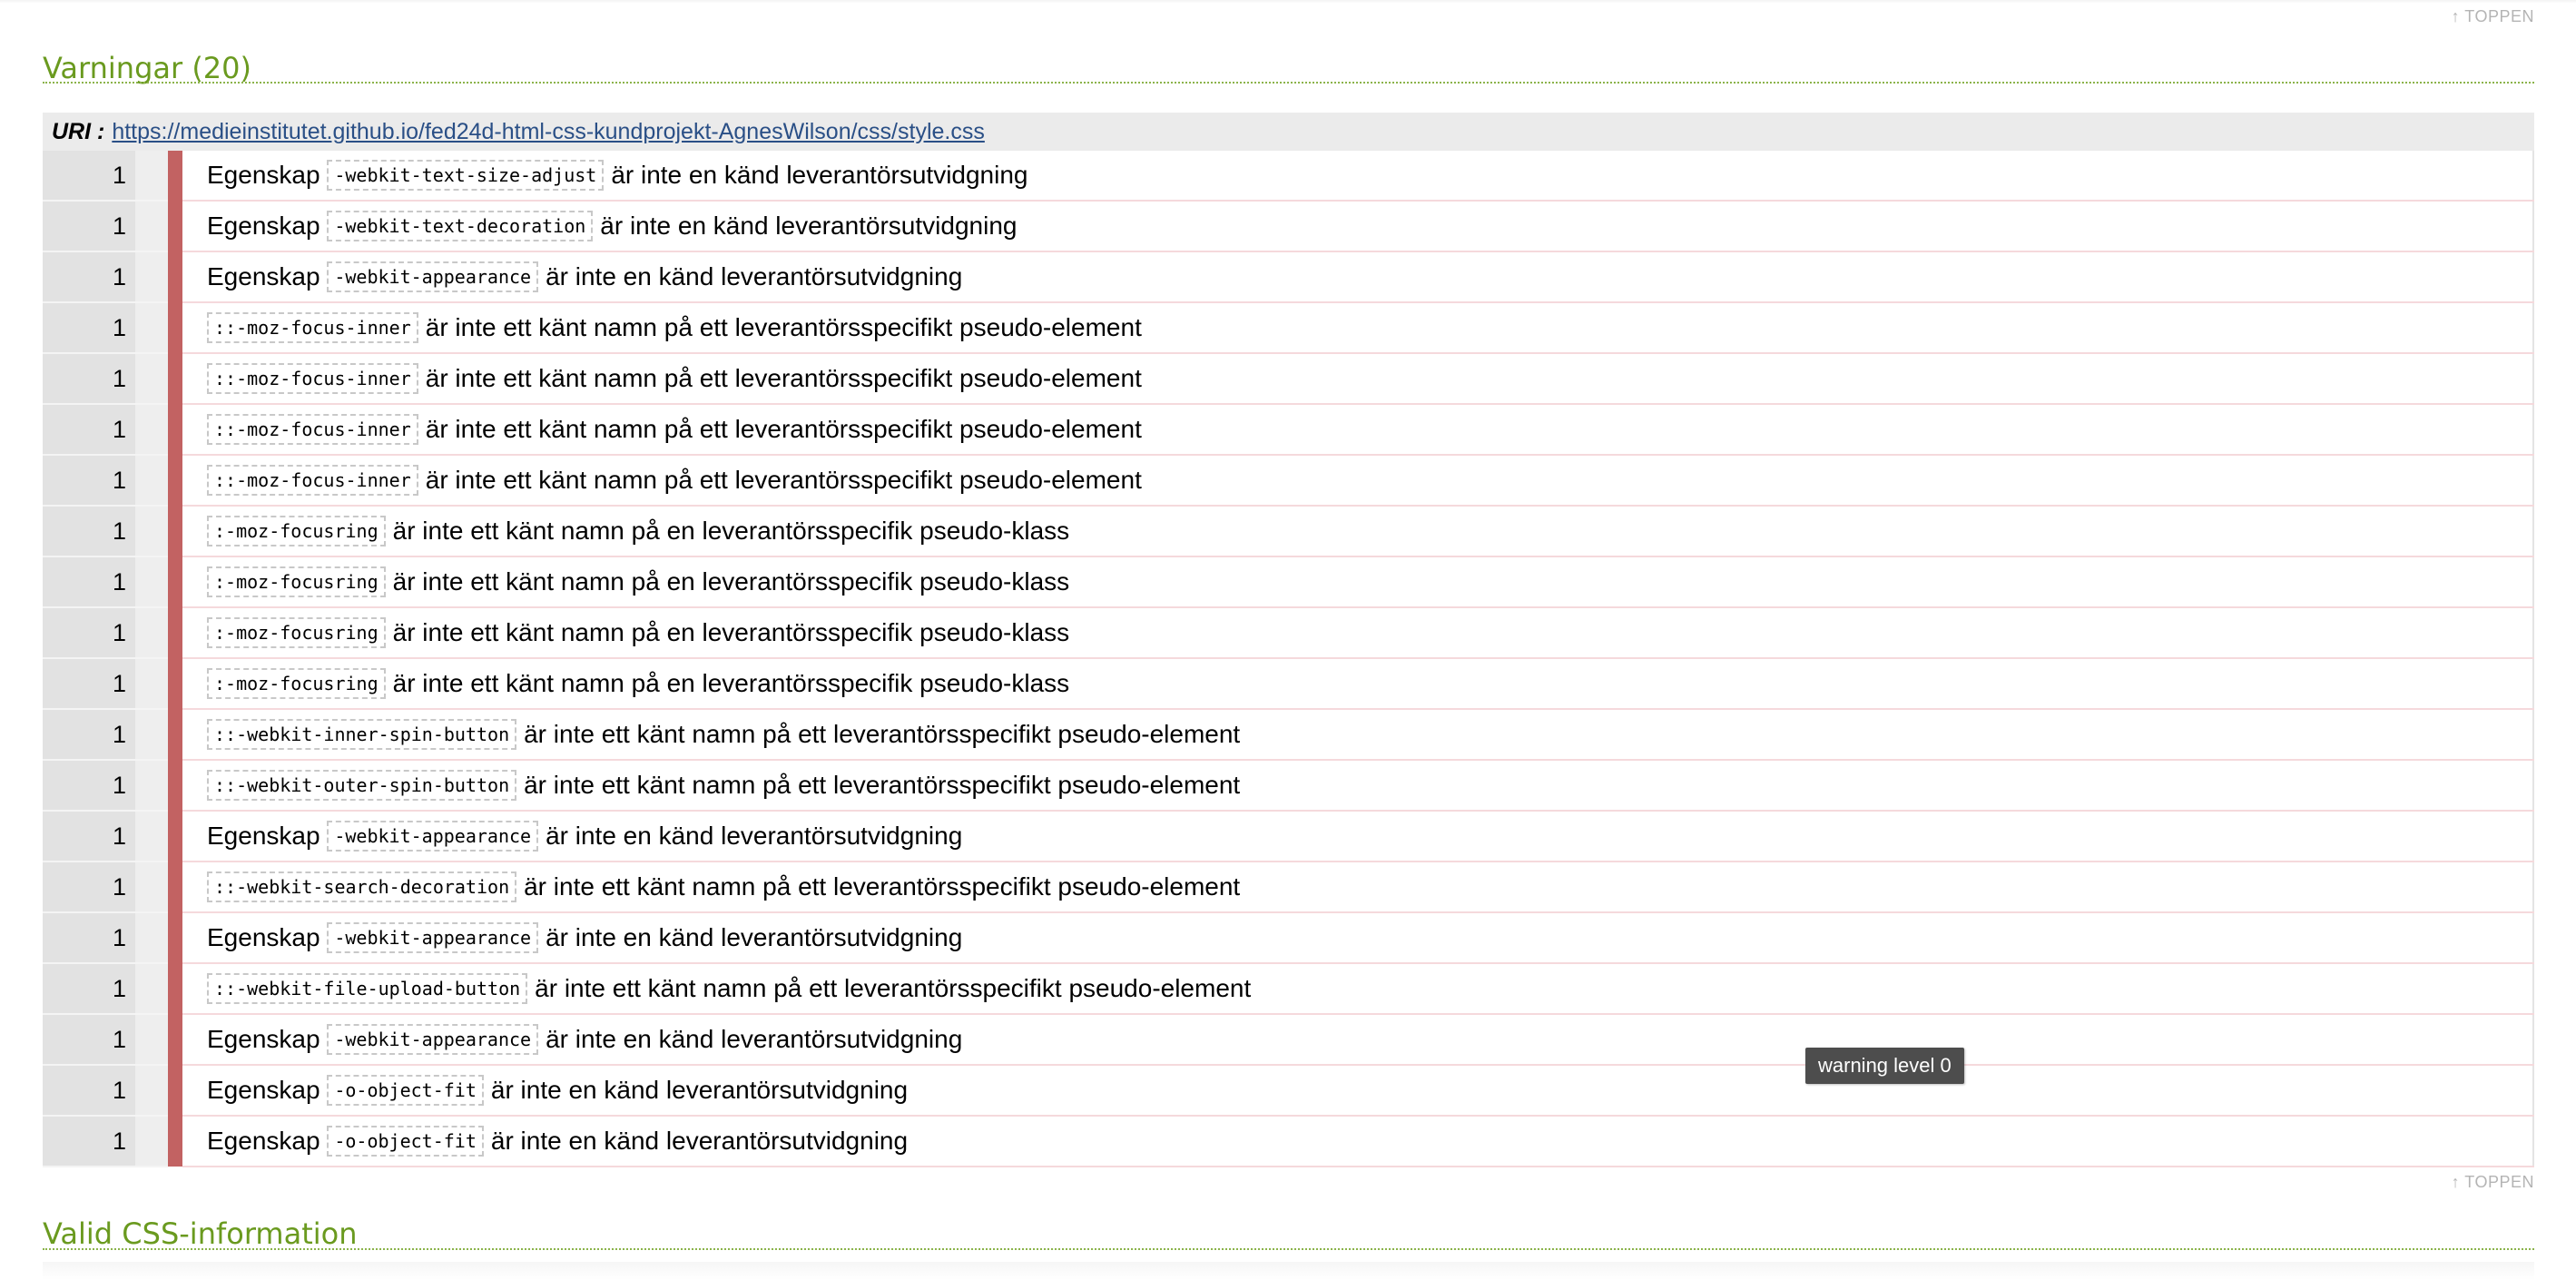 This screenshot has height=1280, width=2576. Describe the element at coordinates (1288, 1271) in the screenshot. I see `bottom-fade` at that location.